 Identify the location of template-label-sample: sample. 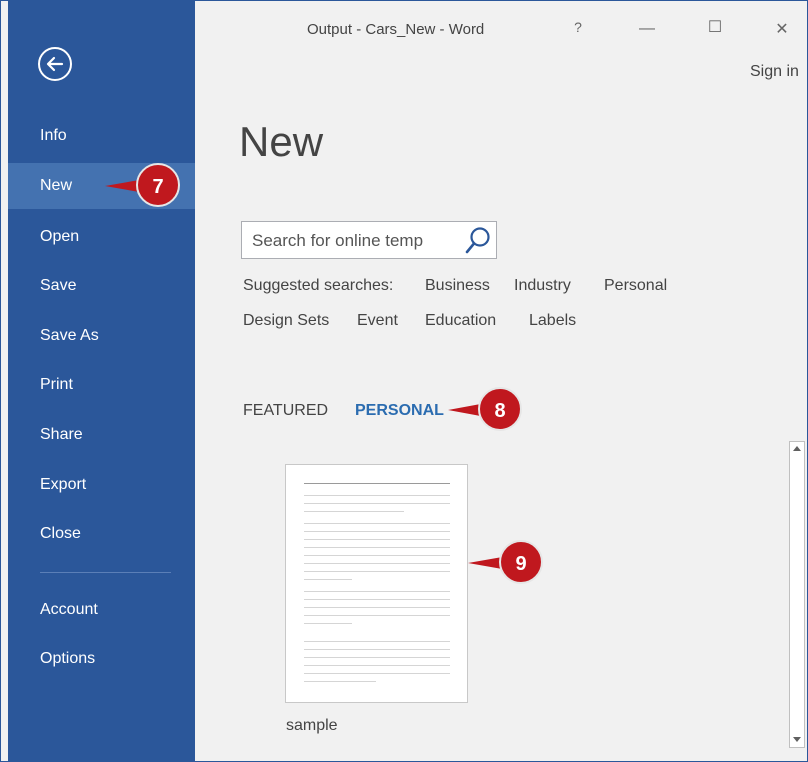
(312, 726).